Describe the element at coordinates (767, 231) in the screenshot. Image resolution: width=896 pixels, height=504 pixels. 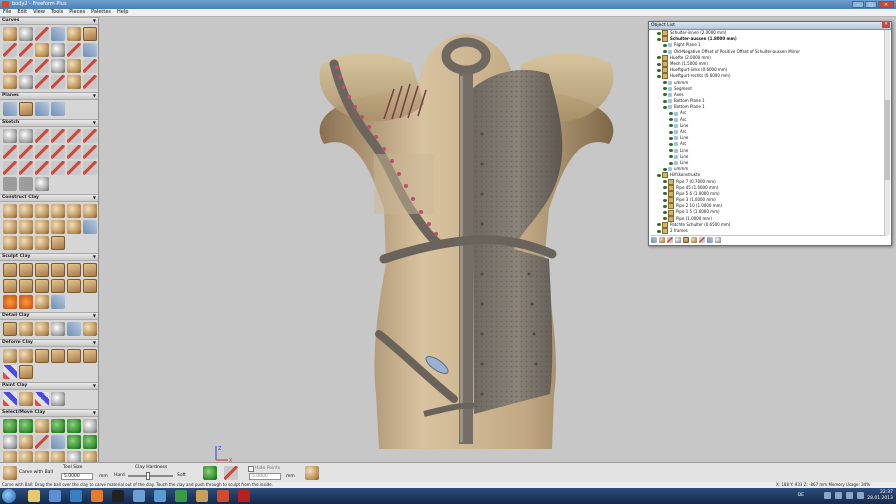
I see `tree-row: 2 frames` at that location.